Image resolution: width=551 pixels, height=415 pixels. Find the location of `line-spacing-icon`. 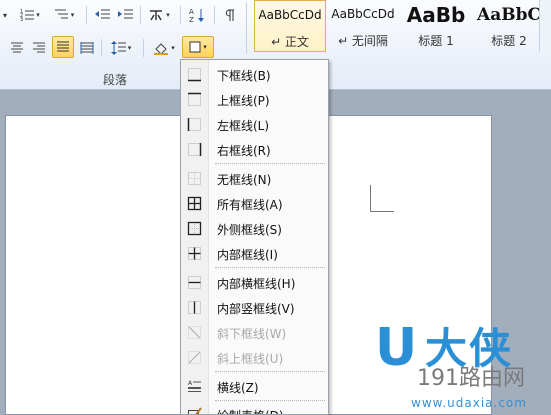

line-spacing-icon is located at coordinates (118, 48).